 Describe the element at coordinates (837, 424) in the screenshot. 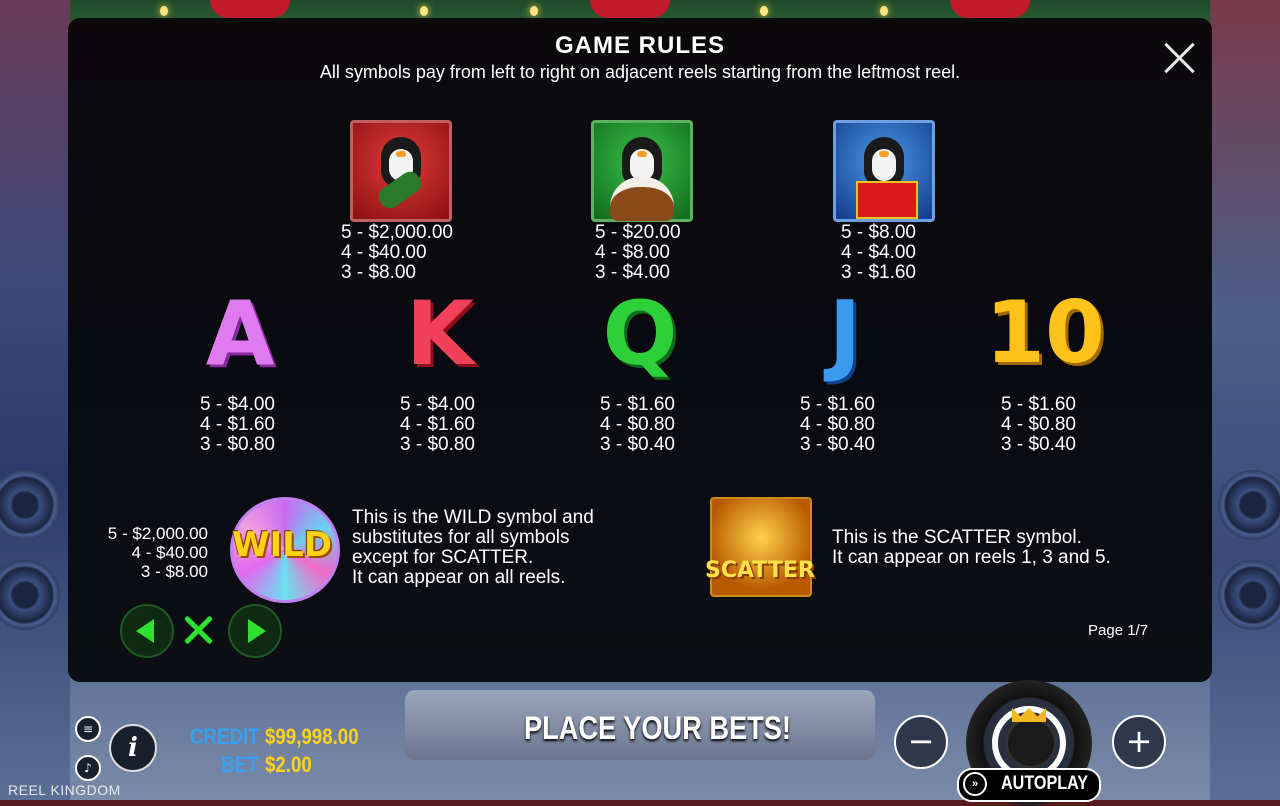

I see `paytable-j: 5 - $1.60 4 - $0.80 3 - $0.40` at that location.